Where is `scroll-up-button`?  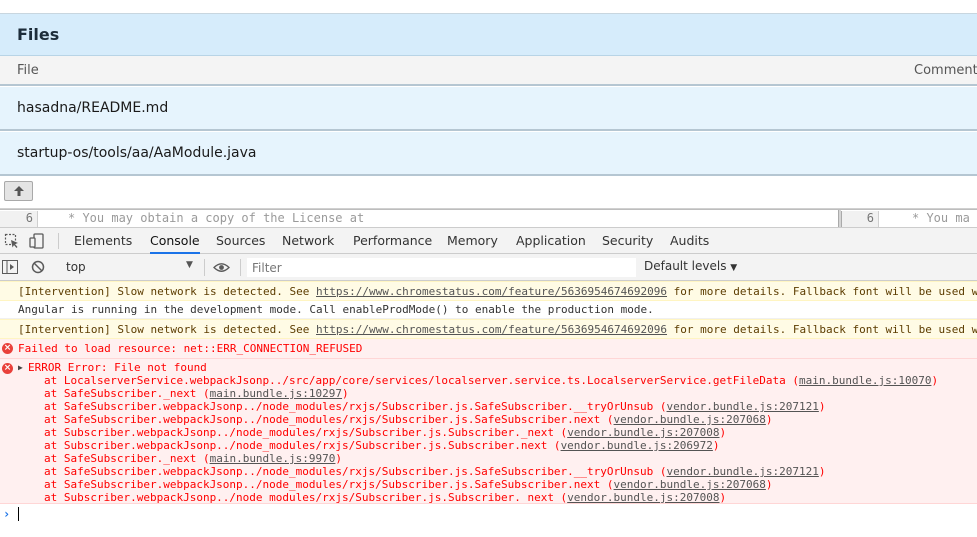
scroll-up-button is located at coordinates (18, 191).